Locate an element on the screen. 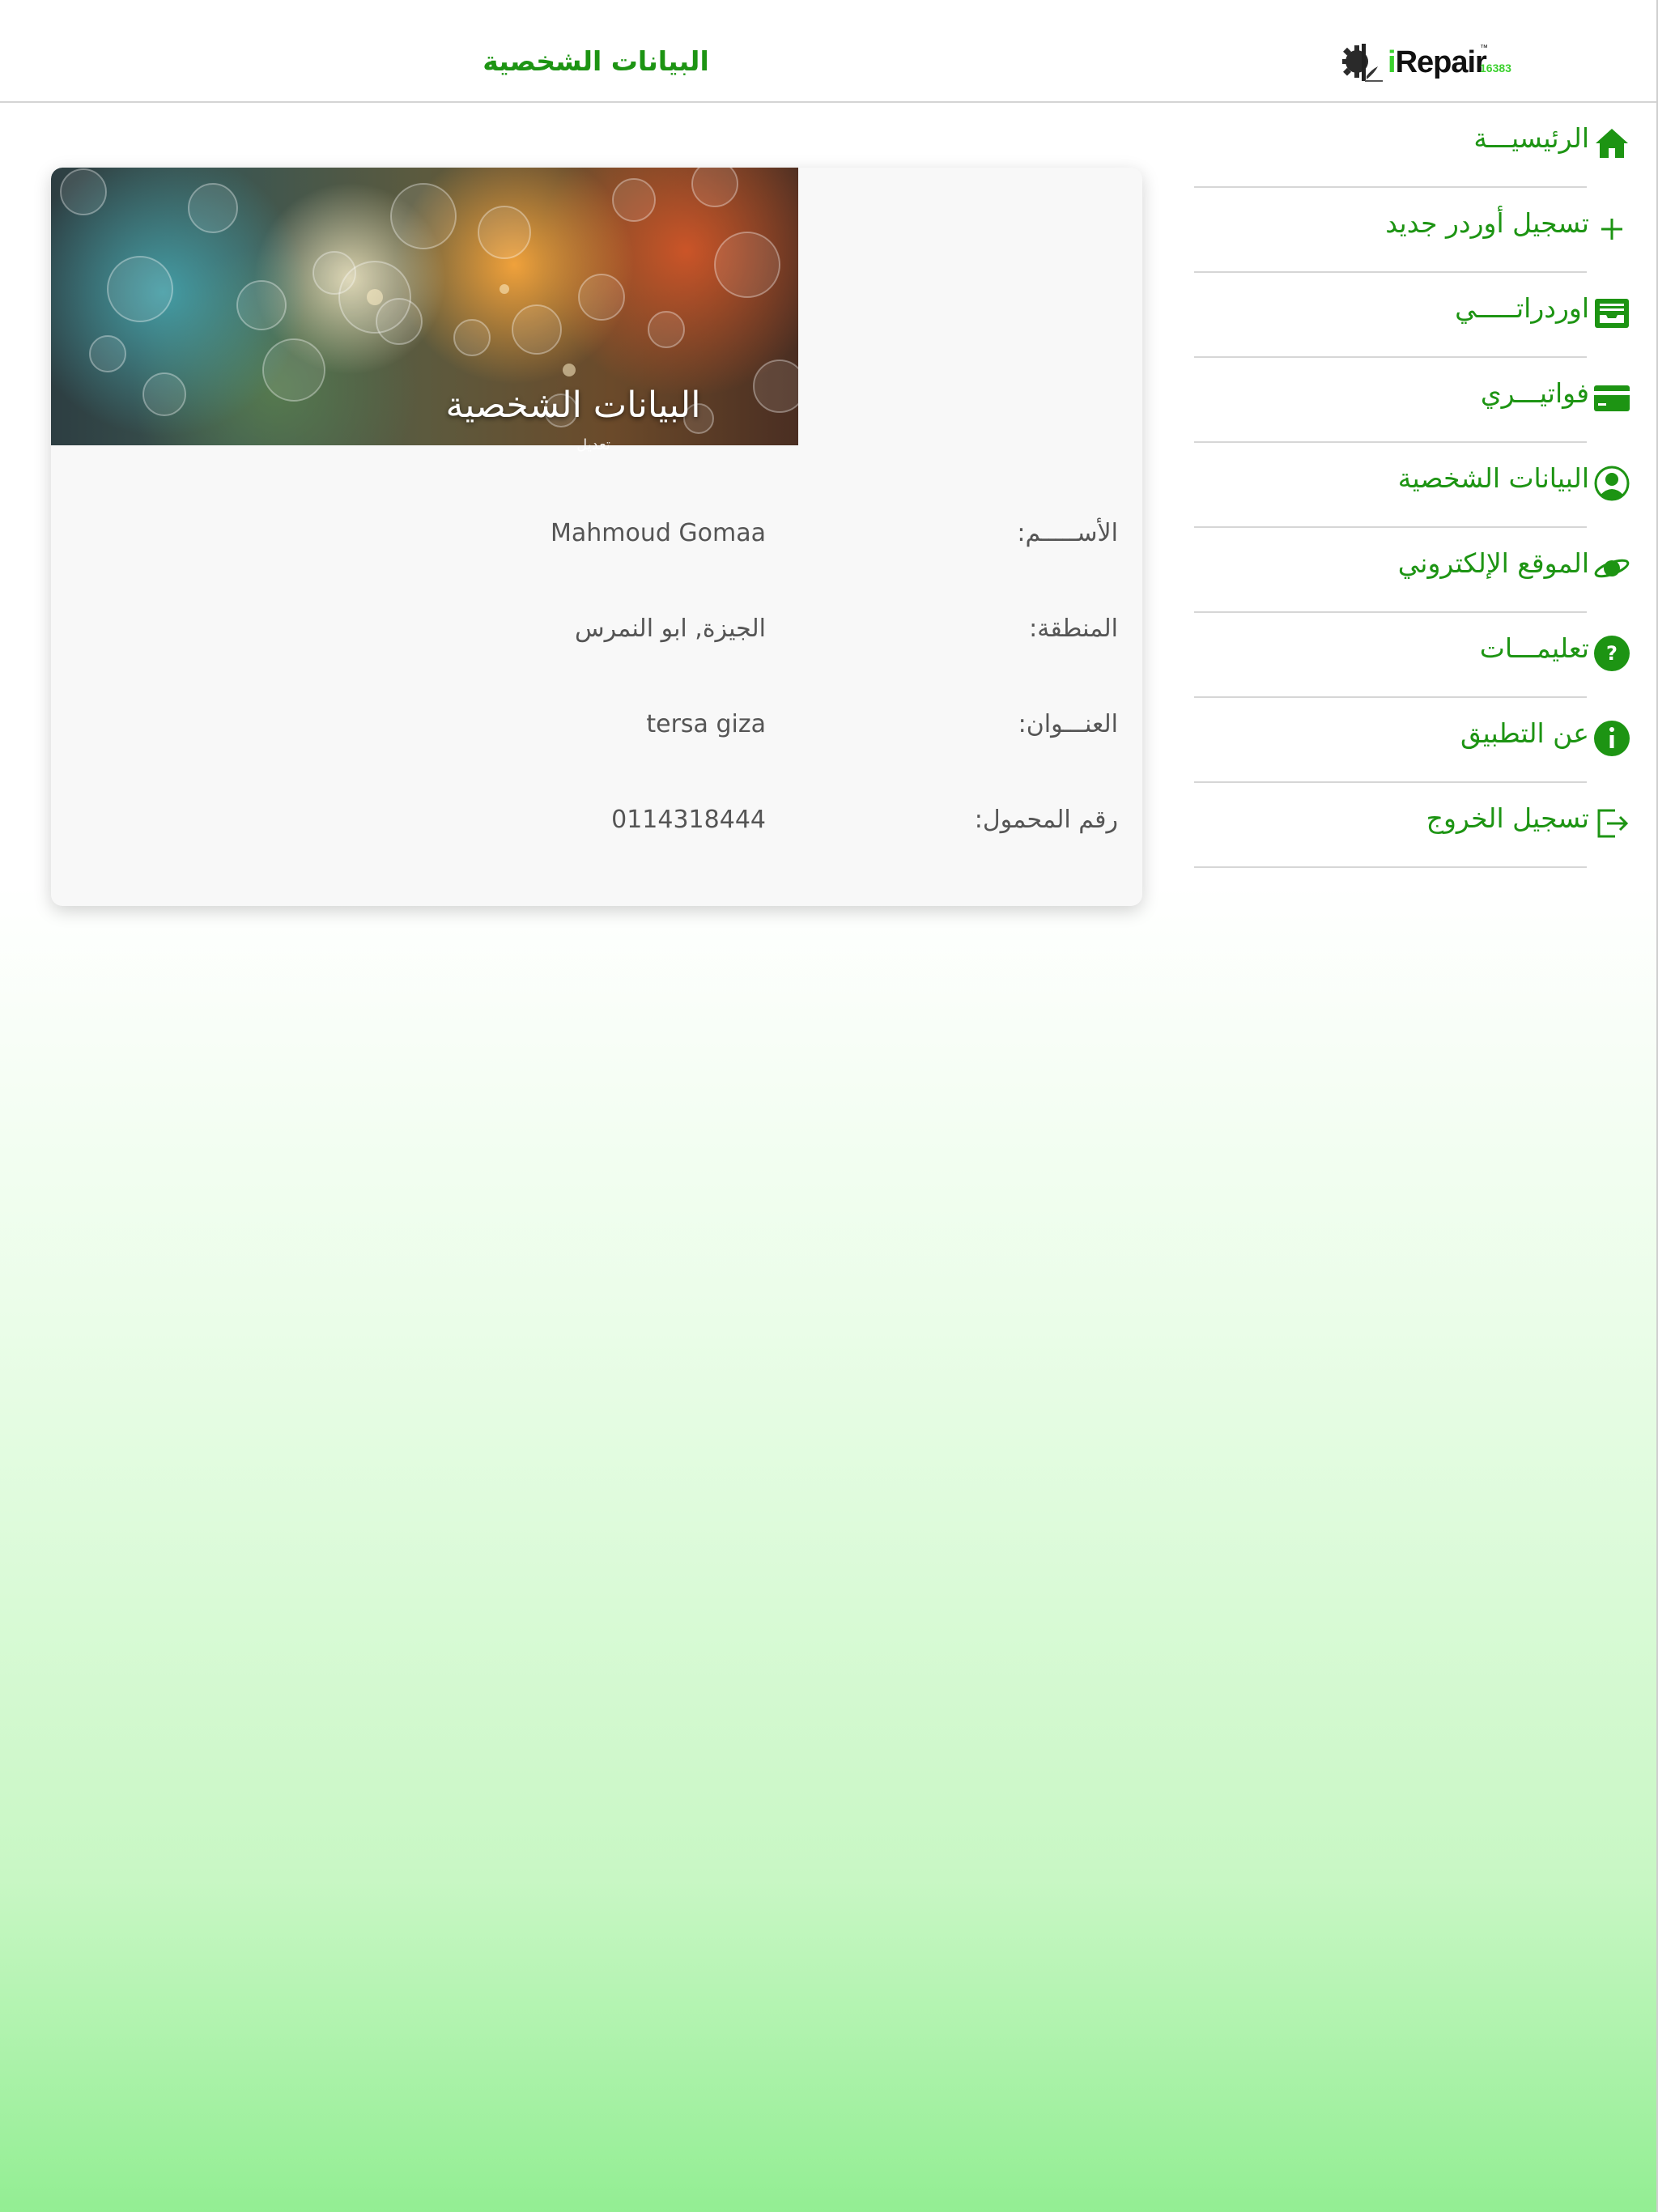  help-icon: ? is located at coordinates (1611, 653).